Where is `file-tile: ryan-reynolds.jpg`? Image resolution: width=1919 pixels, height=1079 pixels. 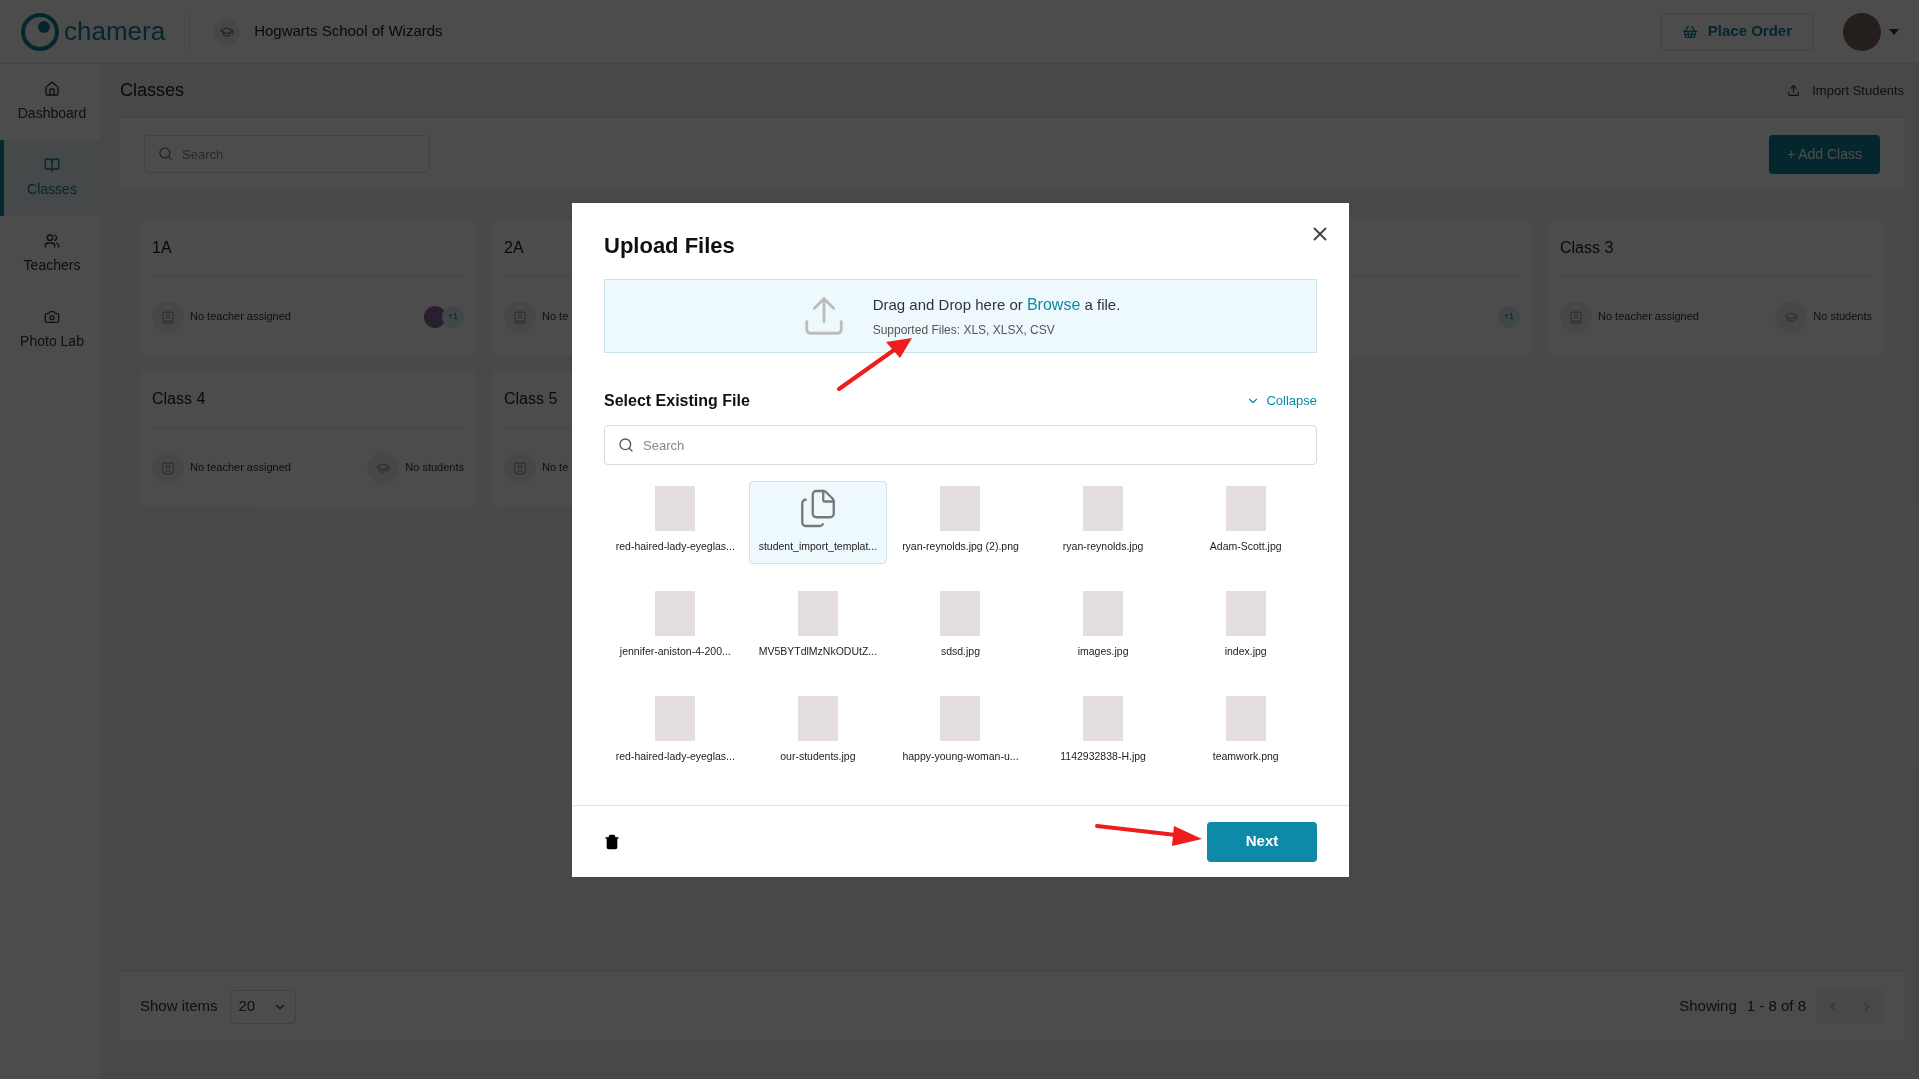 file-tile: ryan-reynolds.jpg is located at coordinates (1103, 522).